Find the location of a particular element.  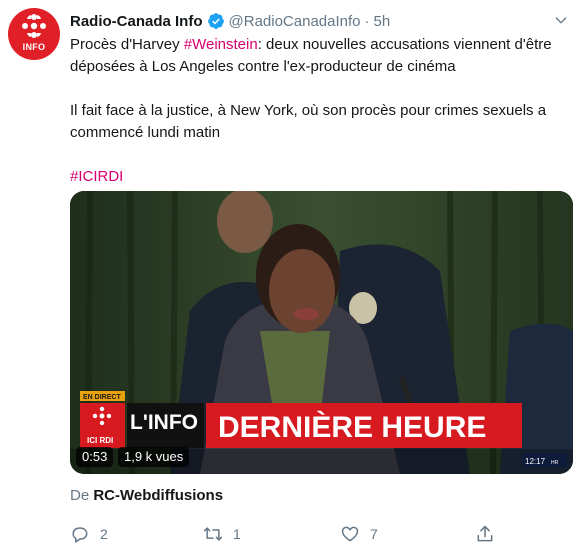

avatar: INFO is located at coordinates (34, 34).